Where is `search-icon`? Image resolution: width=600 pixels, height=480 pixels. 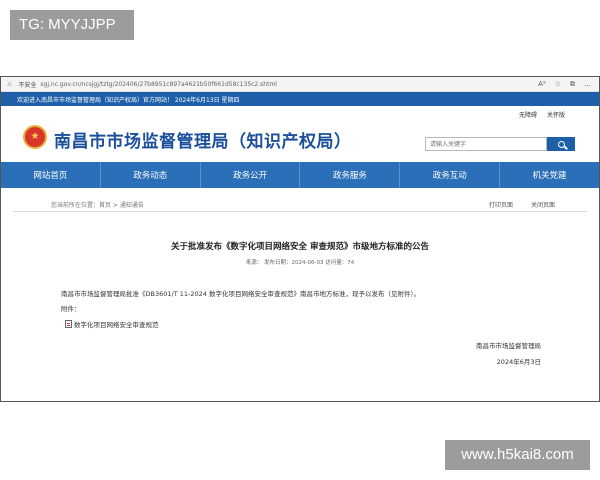 search-icon is located at coordinates (561, 144).